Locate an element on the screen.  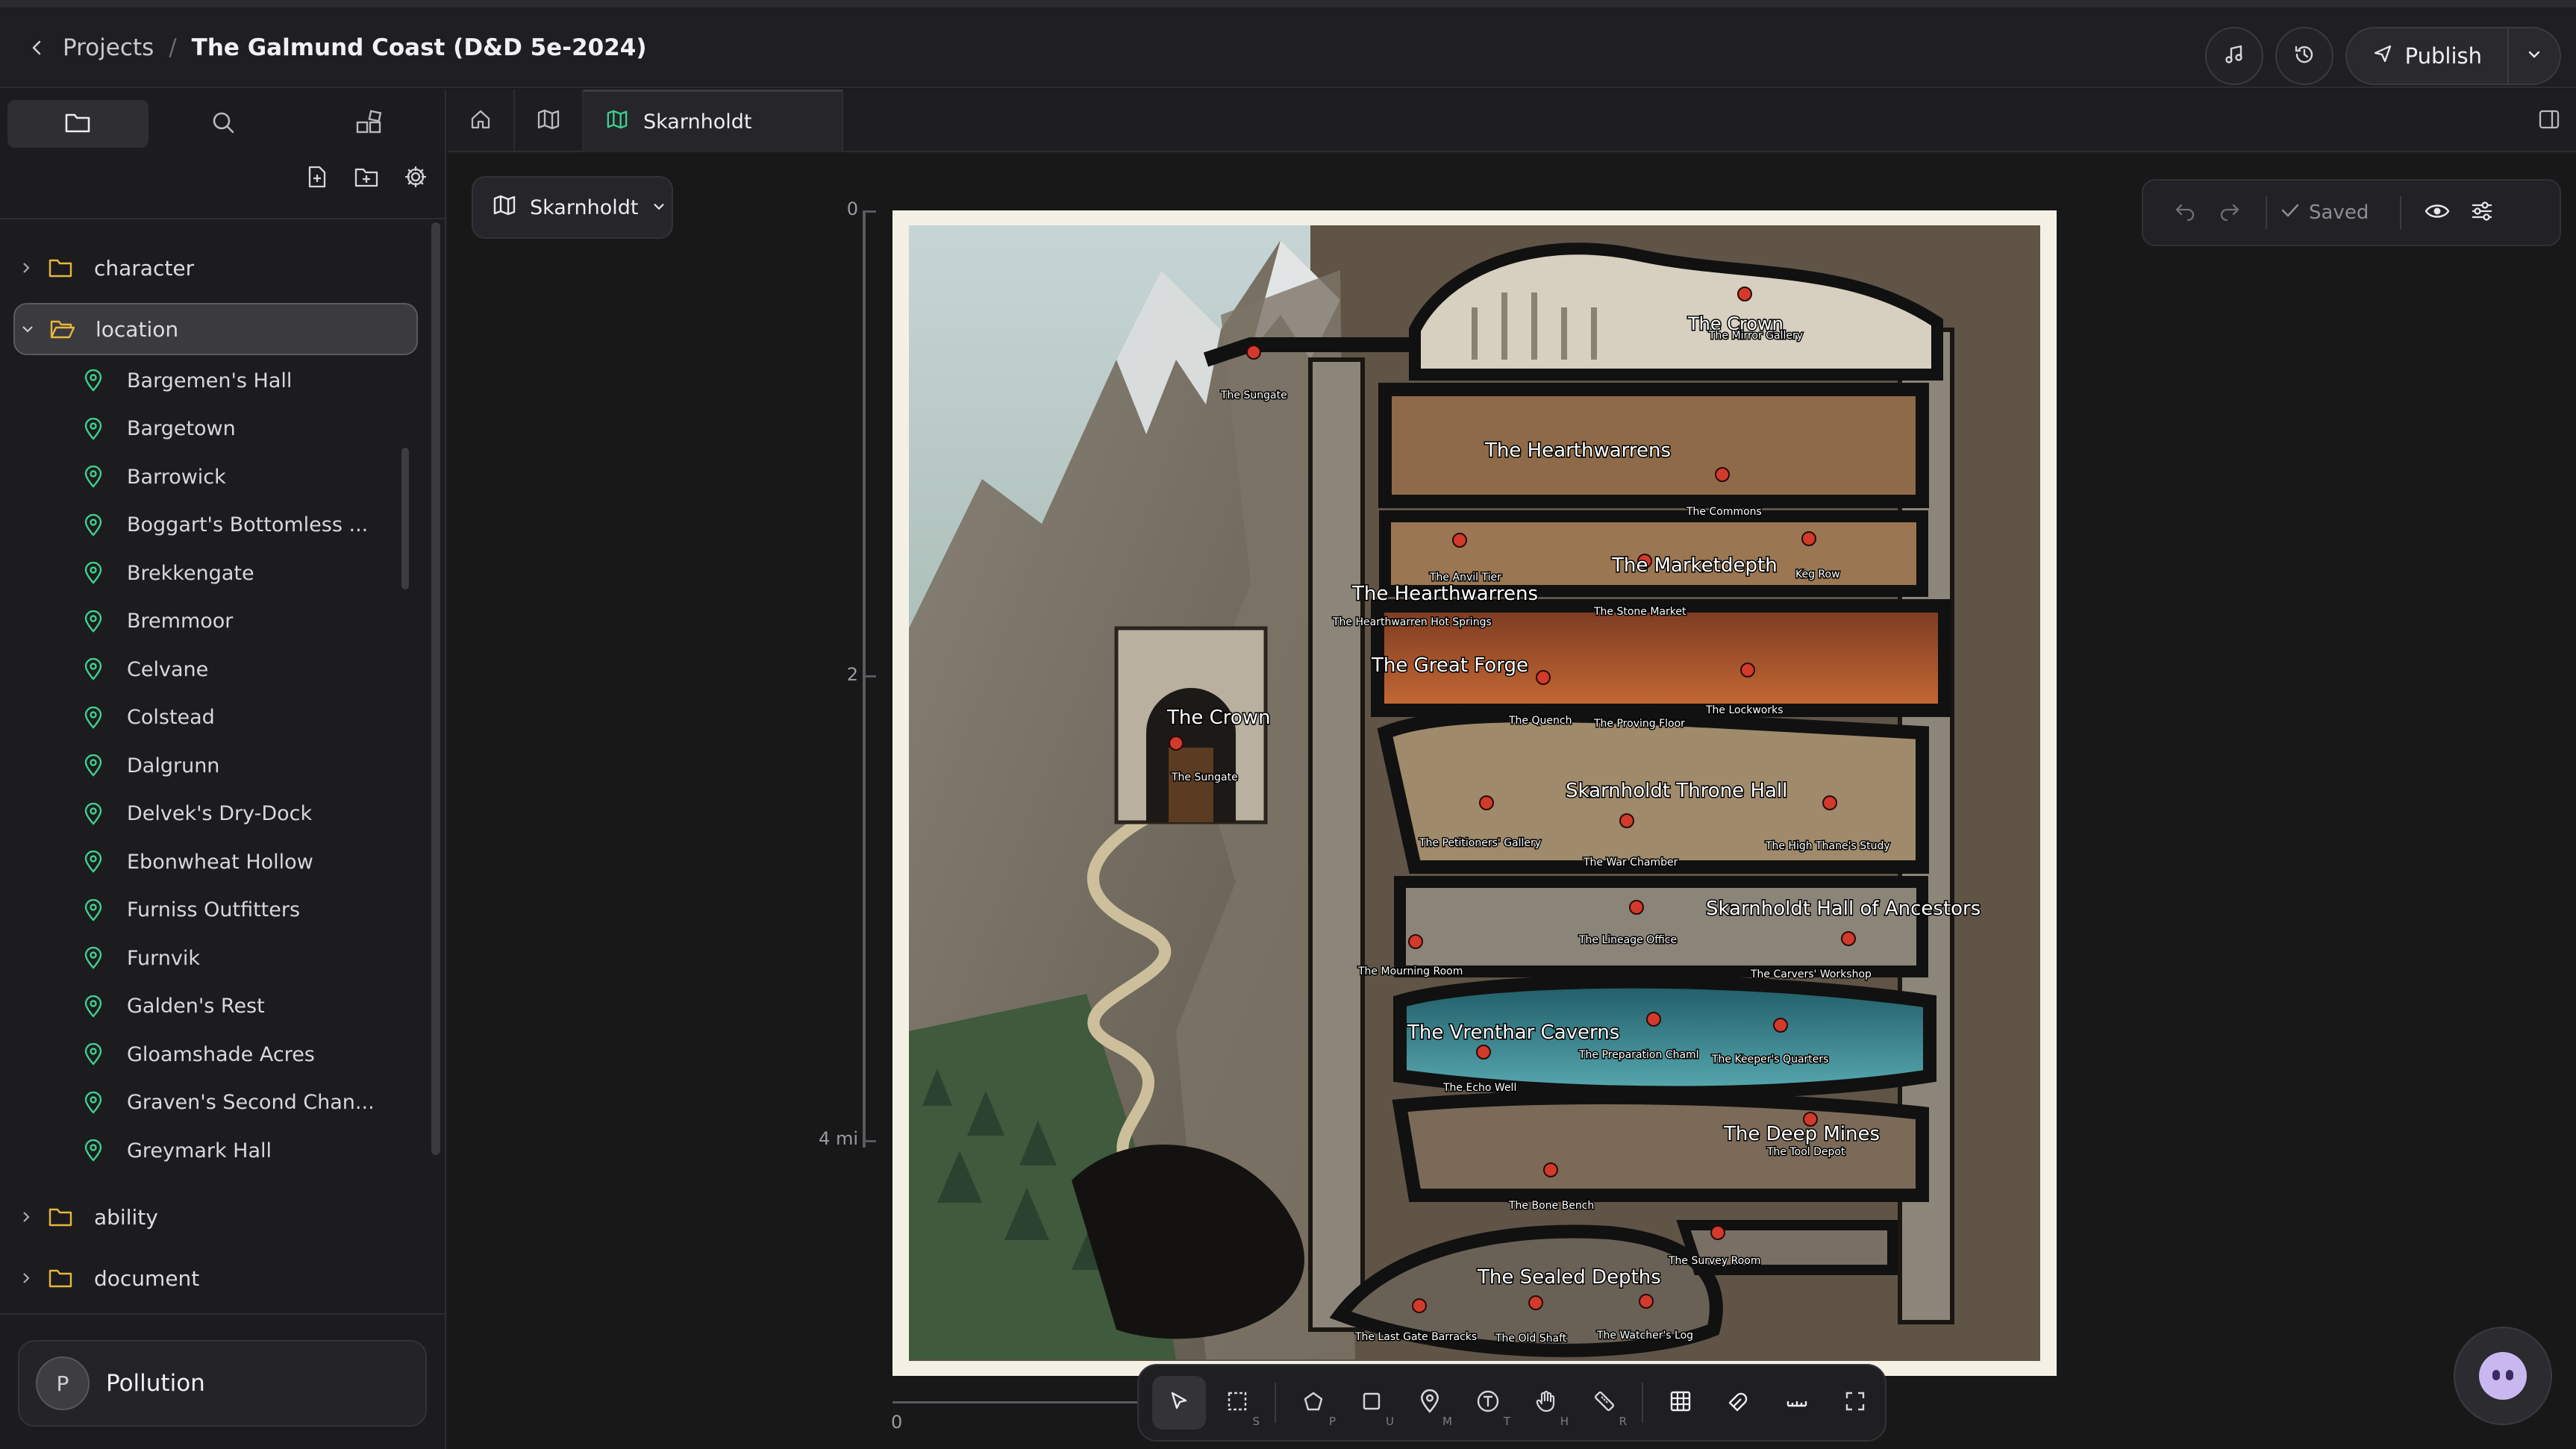
tab-home is located at coordinates (481, 121).